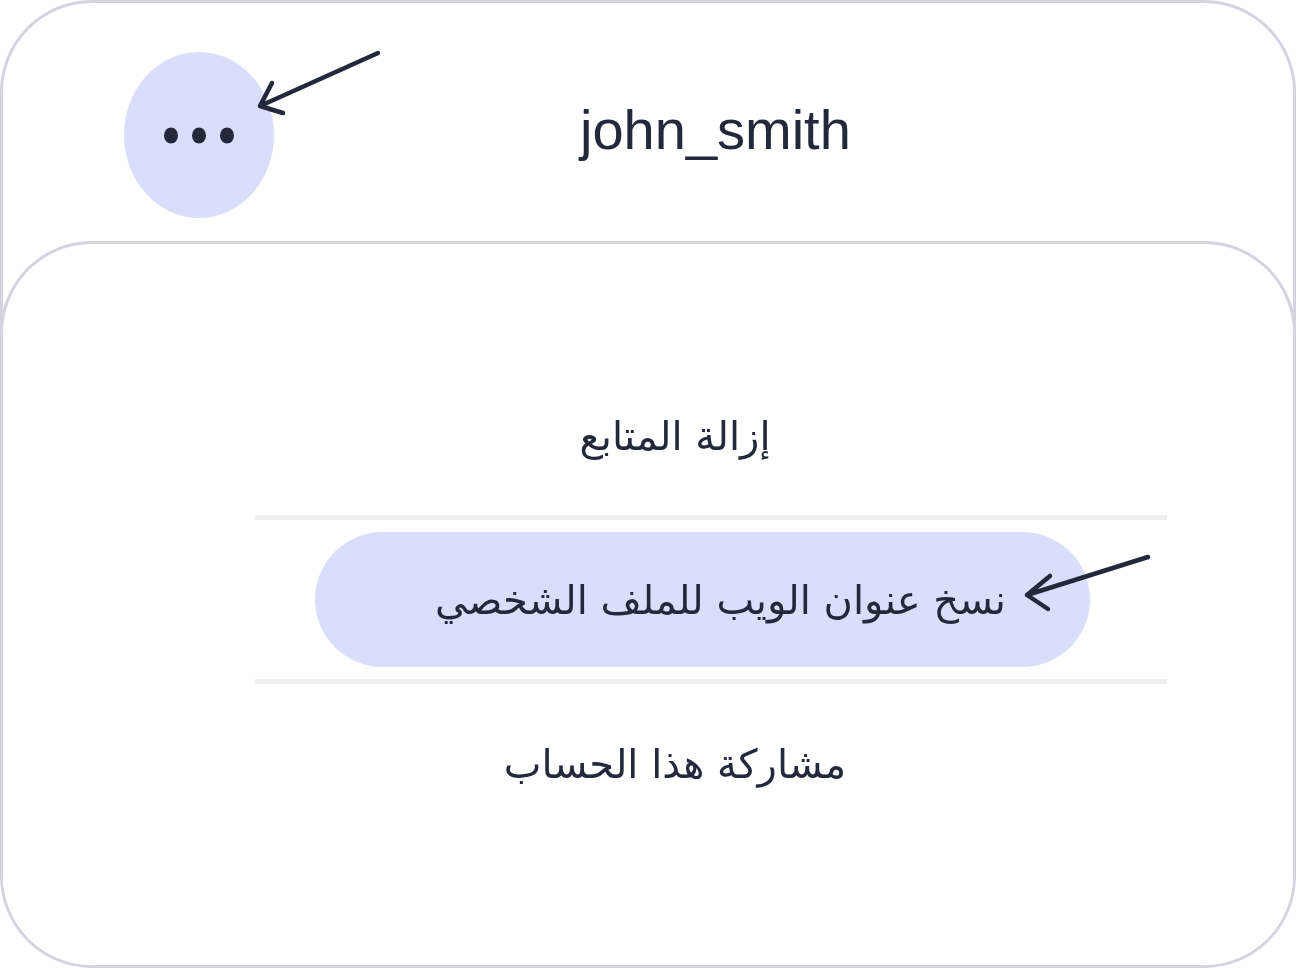 This screenshot has height=968, width=1296. What do you see at coordinates (715, 130) in the screenshot?
I see `username: john_smith` at bounding box center [715, 130].